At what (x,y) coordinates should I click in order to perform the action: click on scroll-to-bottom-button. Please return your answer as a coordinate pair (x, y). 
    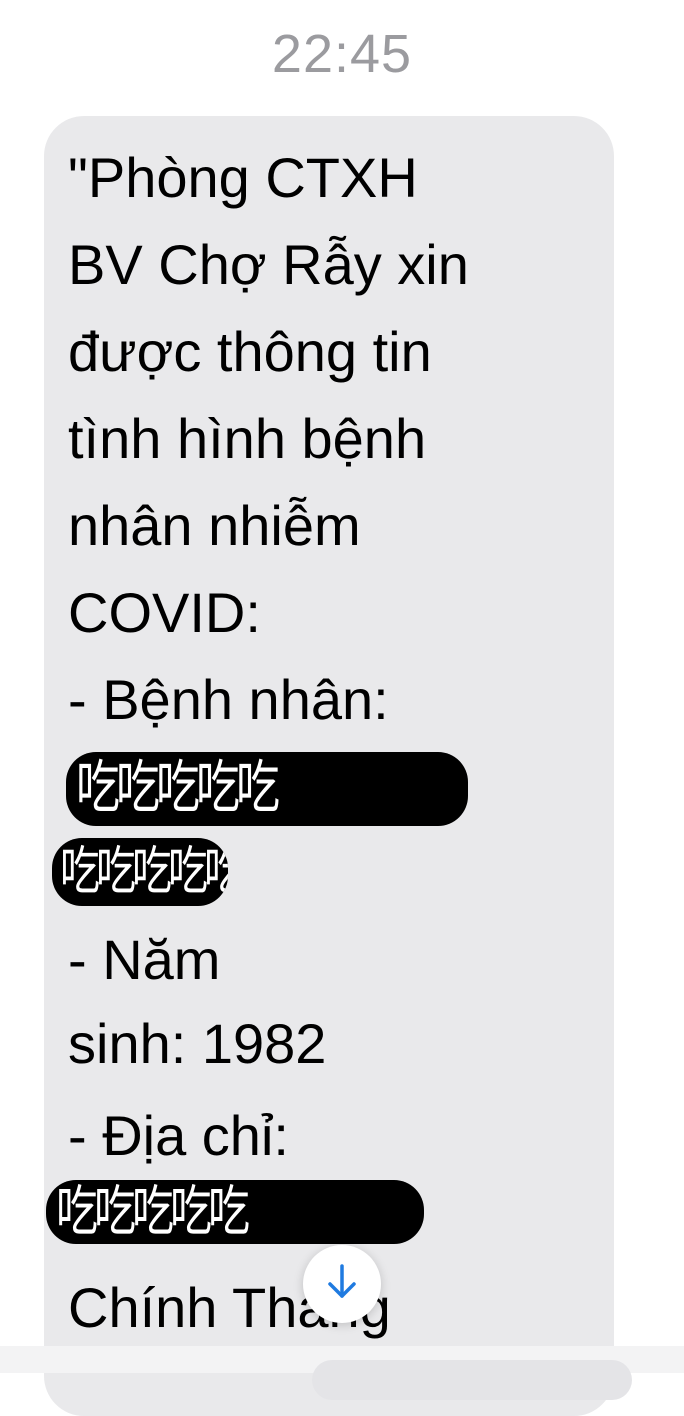
    Looking at the image, I should click on (342, 1284).